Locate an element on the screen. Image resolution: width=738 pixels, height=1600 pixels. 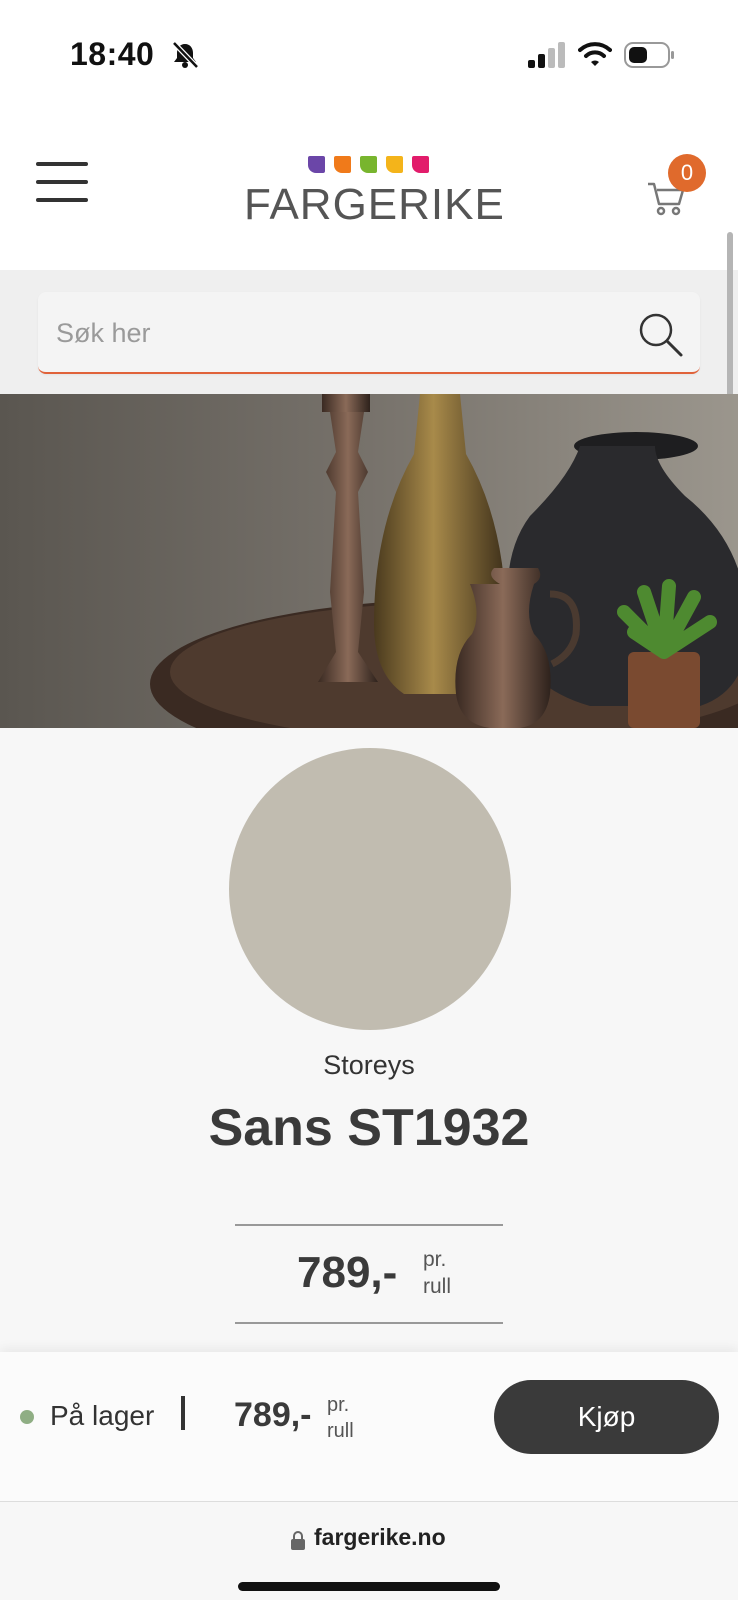
color-swatch is located at coordinates (370, 889).